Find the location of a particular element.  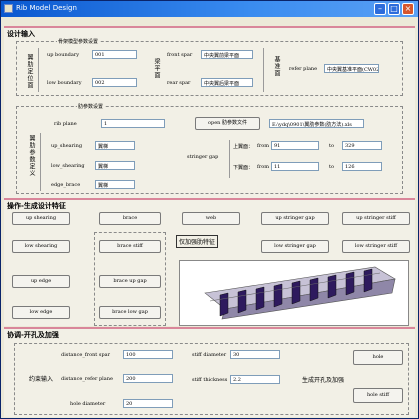

operation-title: 操作-生成设计特征 is located at coordinates (36, 206).